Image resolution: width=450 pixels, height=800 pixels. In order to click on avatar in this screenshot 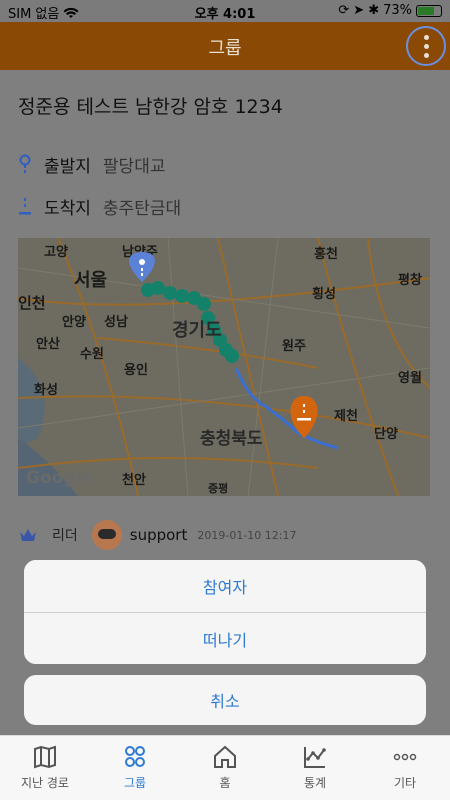, I will do `click(106, 535)`.